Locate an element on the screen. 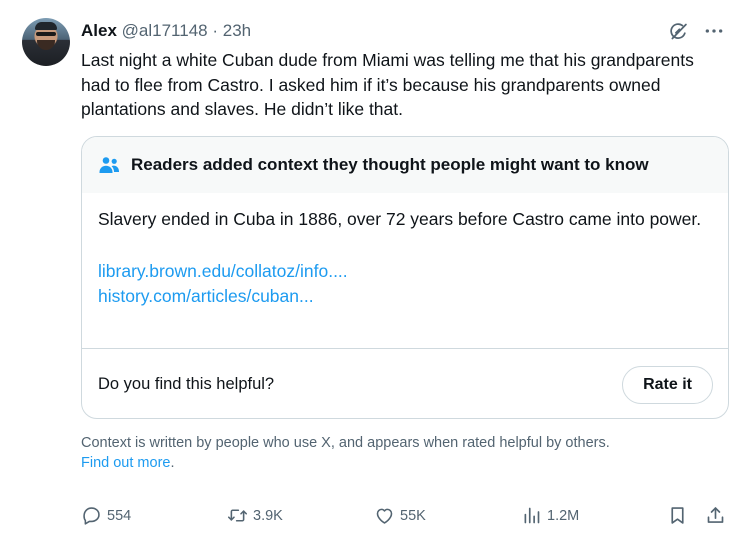 The height and width of the screenshot is (551, 747). people-icon is located at coordinates (109, 165).